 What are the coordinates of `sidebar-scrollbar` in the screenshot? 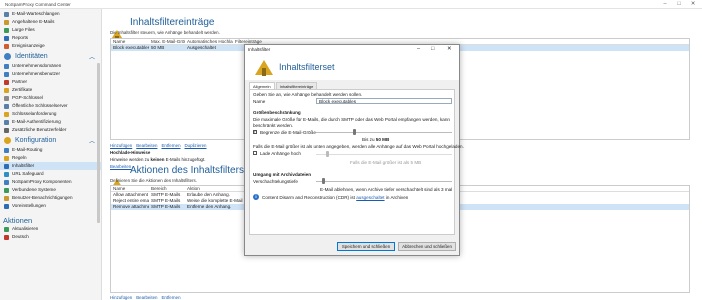 It's located at (98, 143).